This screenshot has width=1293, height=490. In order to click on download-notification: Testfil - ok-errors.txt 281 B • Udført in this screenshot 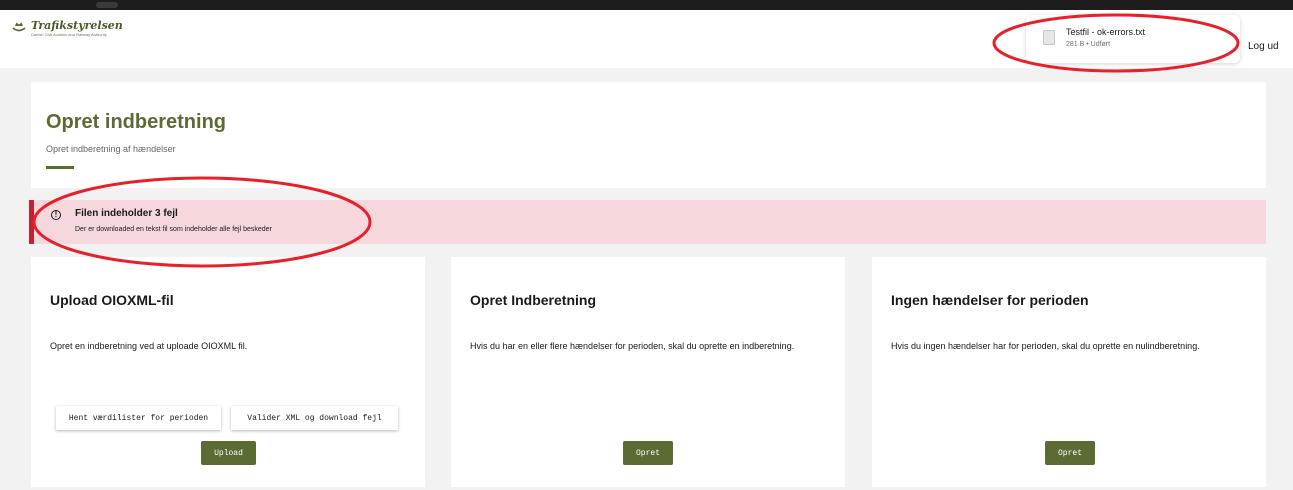, I will do `click(1133, 39)`.